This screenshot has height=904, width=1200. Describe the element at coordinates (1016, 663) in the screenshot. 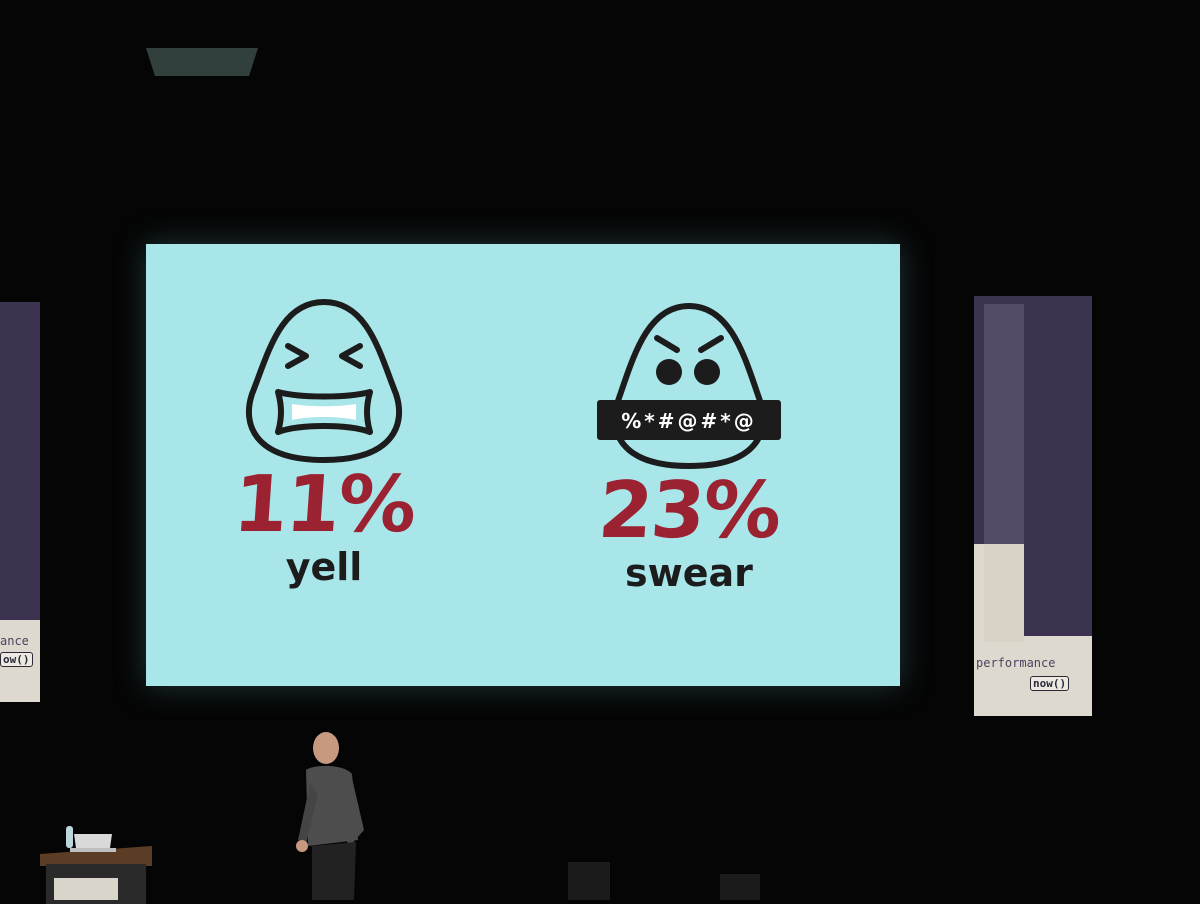

I see `right-banner-brand-word: performance` at that location.